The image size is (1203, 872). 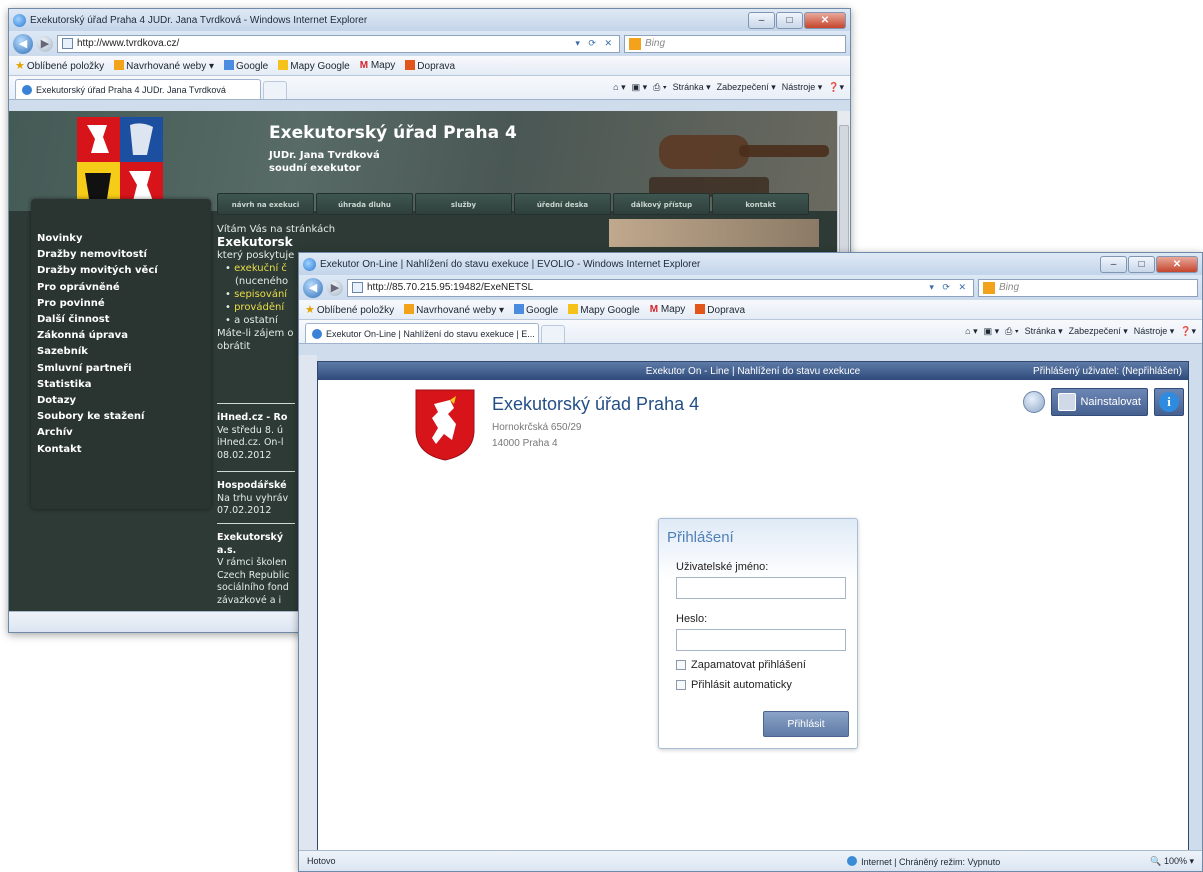 I want to click on install-button: Nainstalovat, so click(x=1099, y=402).